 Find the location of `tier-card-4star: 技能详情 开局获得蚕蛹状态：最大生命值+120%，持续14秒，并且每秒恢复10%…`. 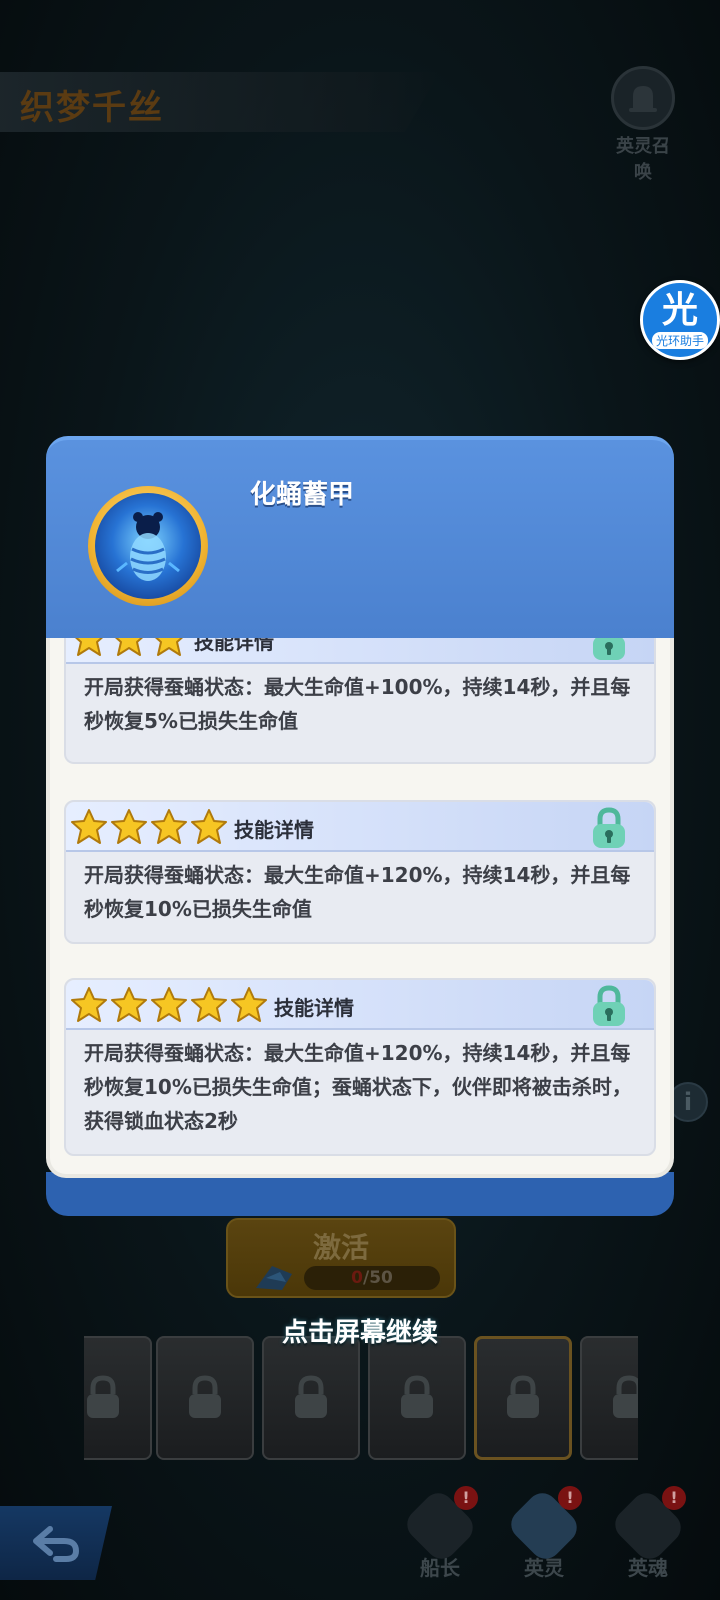

tier-card-4star: 技能详情 开局获得蚕蛹状态：最大生命值+120%，持续14秒，并且每秒恢复10%… is located at coordinates (360, 872).